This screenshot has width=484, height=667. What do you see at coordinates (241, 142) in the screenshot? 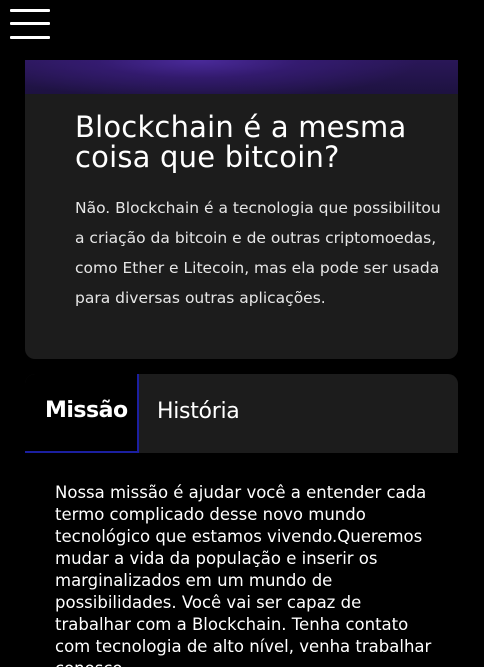
I see `faq-title: Blockchain é a mesma coisa que bitcoin?` at bounding box center [241, 142].